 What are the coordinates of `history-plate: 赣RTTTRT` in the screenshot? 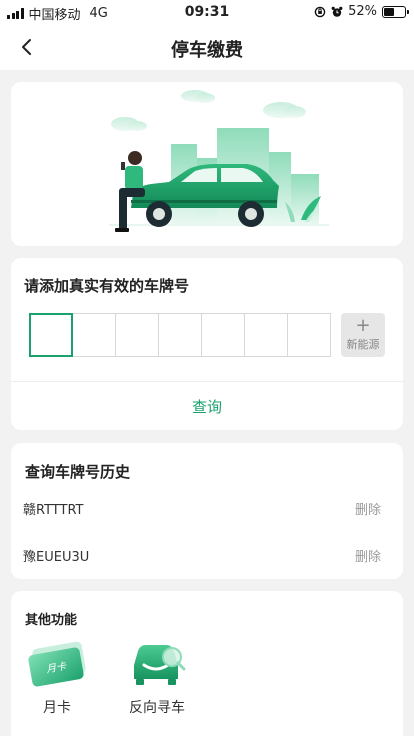 It's located at (53, 510).